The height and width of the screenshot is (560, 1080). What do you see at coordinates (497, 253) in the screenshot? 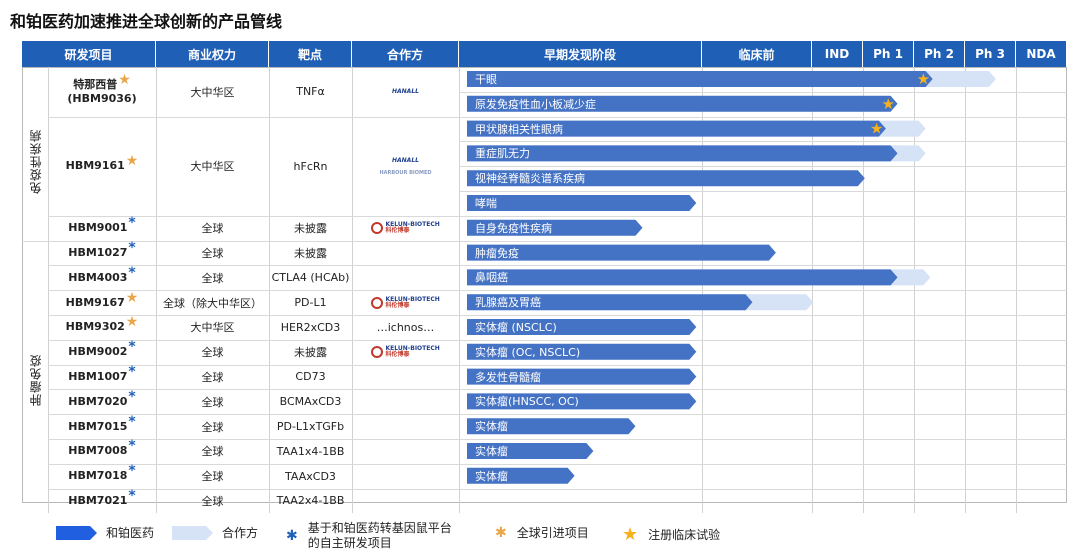
I see `bar-label: 肿瘤免疫` at bounding box center [497, 253].